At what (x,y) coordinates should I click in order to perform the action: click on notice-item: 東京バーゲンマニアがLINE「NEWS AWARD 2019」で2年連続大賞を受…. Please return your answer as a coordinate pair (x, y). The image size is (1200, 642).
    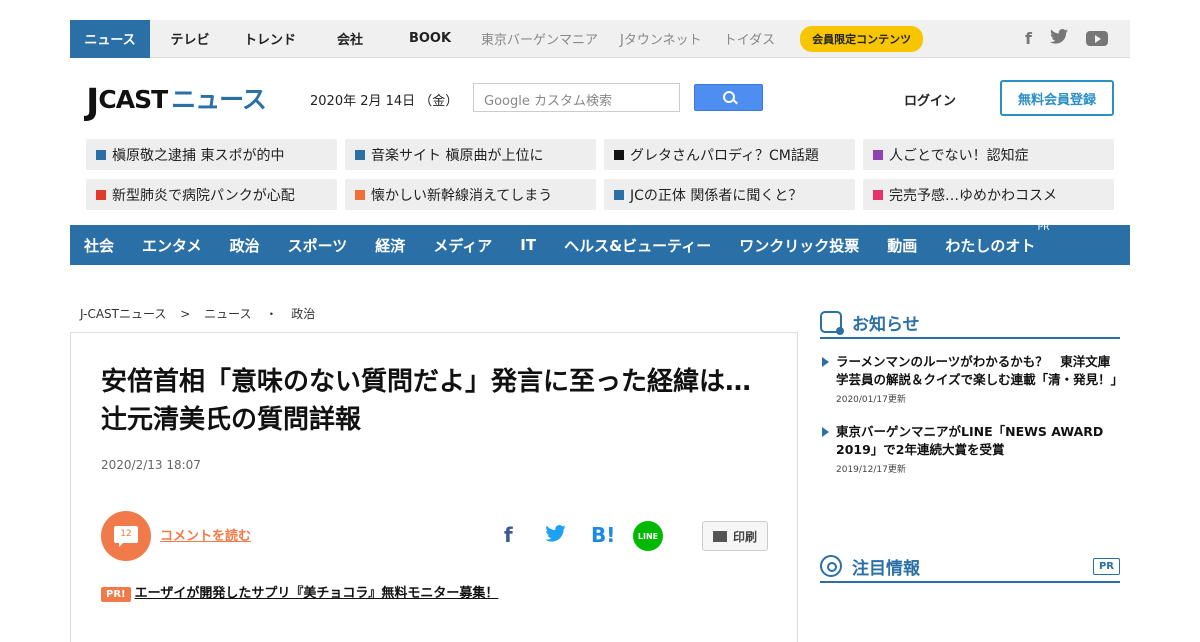
    Looking at the image, I should click on (970, 449).